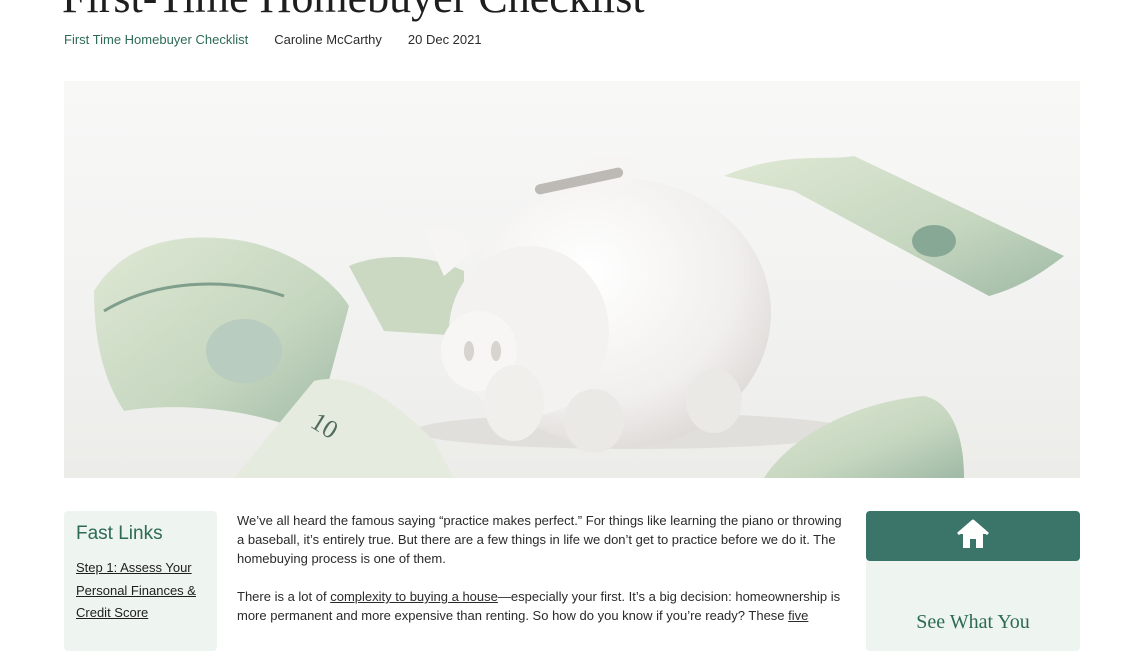  Describe the element at coordinates (328, 39) in the screenshot. I see `author-name: Caroline McCarthy` at that location.